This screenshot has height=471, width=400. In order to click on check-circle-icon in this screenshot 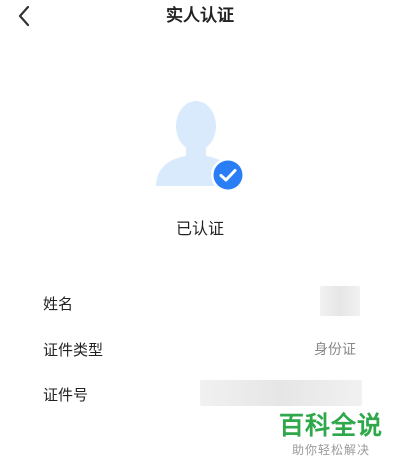, I will do `click(228, 175)`.